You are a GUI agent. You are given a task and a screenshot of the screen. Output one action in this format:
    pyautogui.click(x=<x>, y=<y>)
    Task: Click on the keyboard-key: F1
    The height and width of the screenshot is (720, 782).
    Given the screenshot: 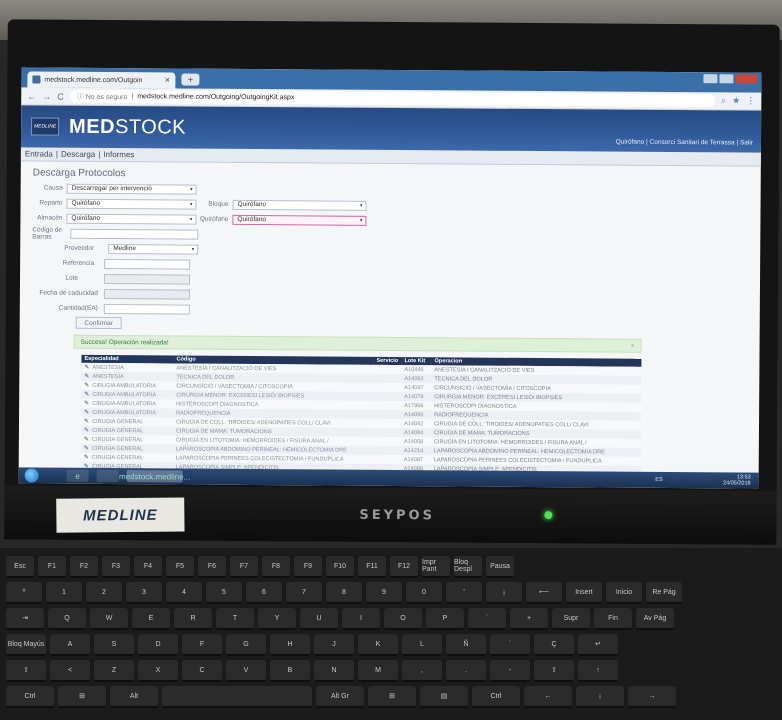 What is the action you would take?
    pyautogui.click(x=52, y=567)
    